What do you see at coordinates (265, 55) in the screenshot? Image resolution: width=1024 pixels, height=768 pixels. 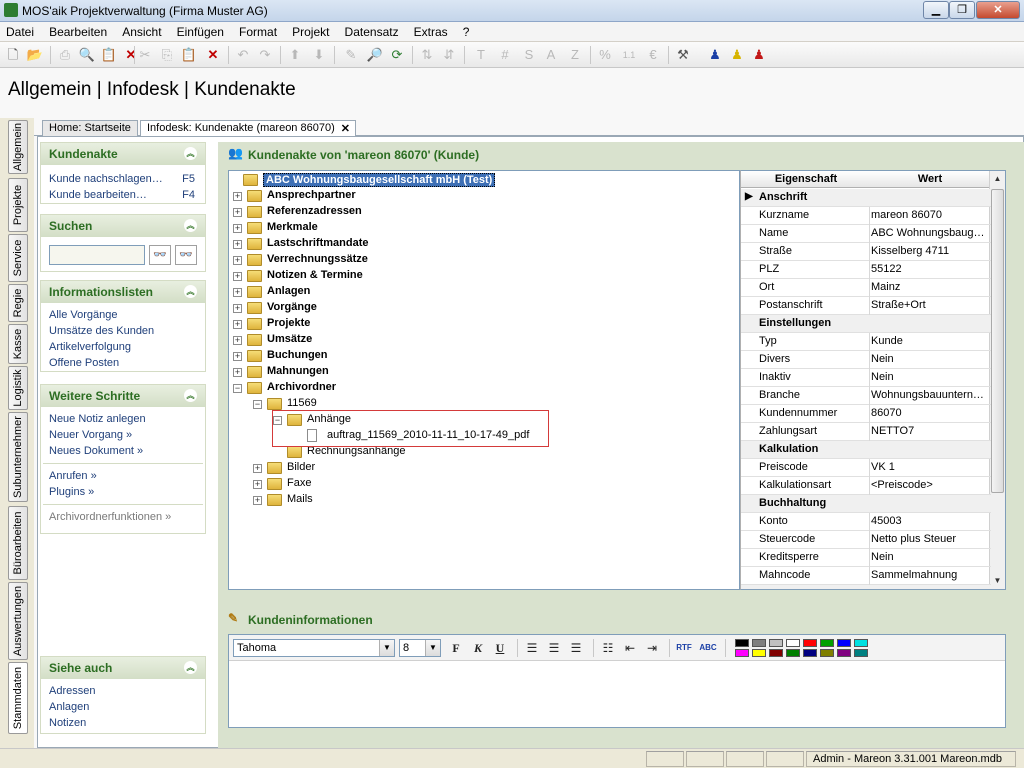 I see `redo-icon: ↷` at bounding box center [265, 55].